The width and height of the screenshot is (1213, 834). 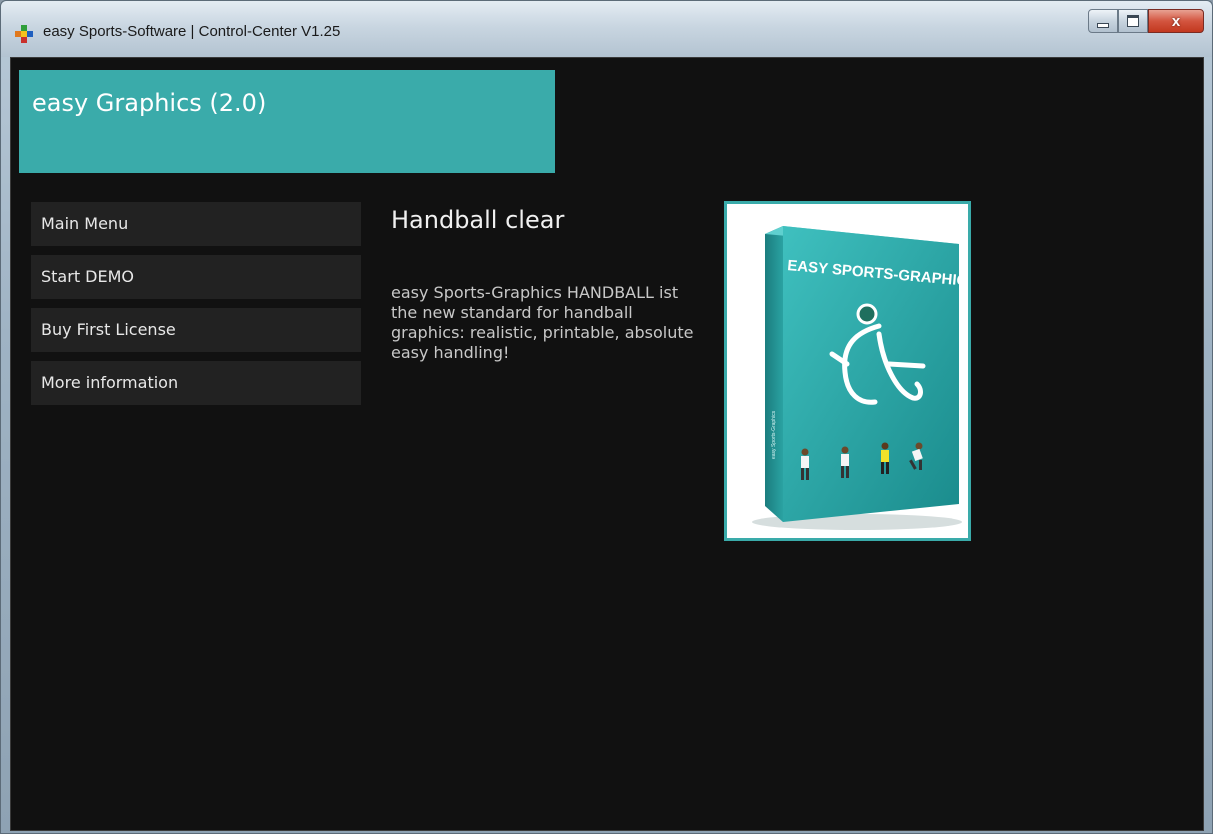 I want to click on close-icon: x, so click(x=1176, y=21).